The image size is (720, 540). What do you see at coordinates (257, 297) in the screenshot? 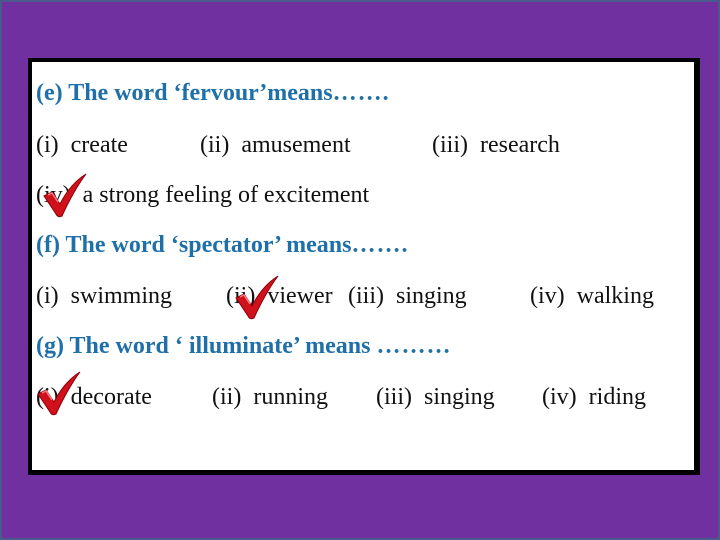
I see `check-mark-icon-f` at bounding box center [257, 297].